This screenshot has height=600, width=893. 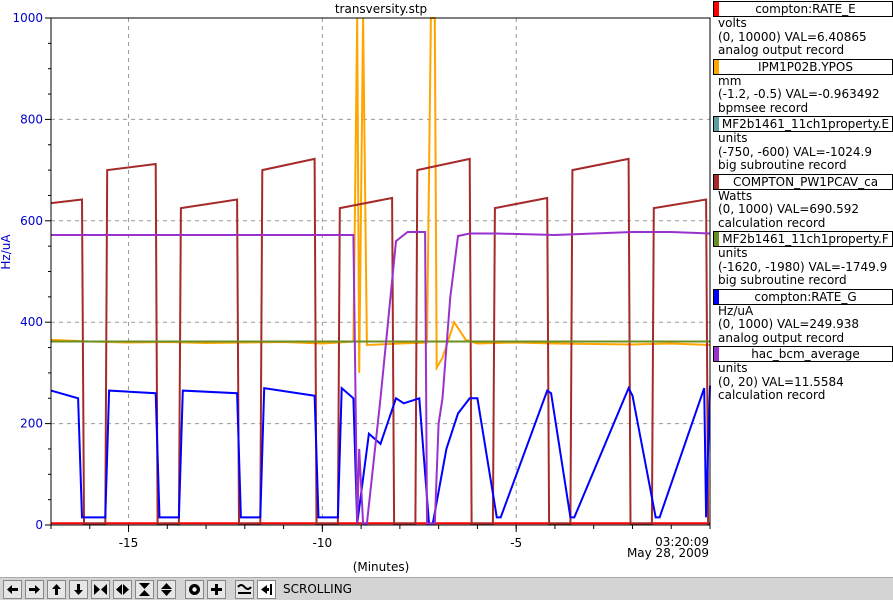 I want to click on legend-range-value: (-1.2, -0.5) VAL=-0.963492, so click(x=799, y=94).